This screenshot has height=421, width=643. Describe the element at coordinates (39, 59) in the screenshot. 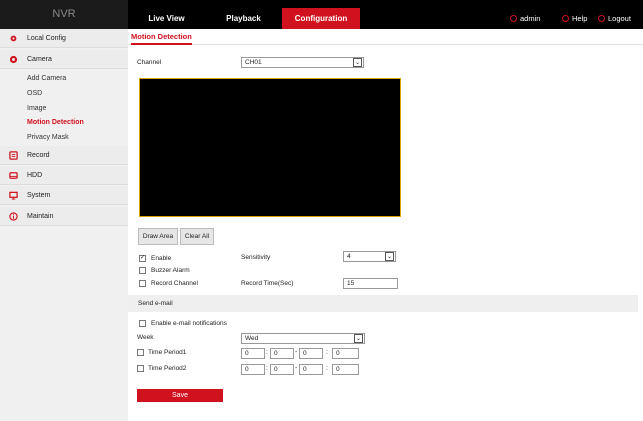

I see `sidebar-item-label: Camera` at that location.